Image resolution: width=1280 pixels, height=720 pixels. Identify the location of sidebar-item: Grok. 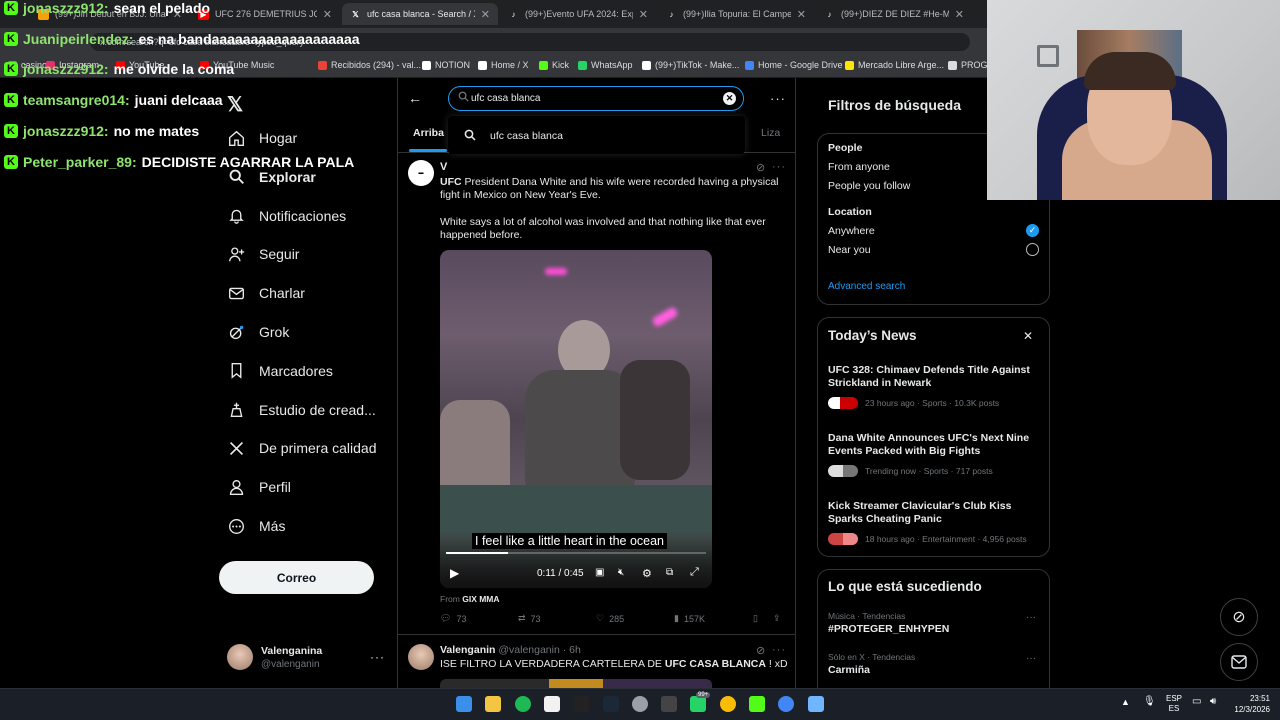
(258, 332).